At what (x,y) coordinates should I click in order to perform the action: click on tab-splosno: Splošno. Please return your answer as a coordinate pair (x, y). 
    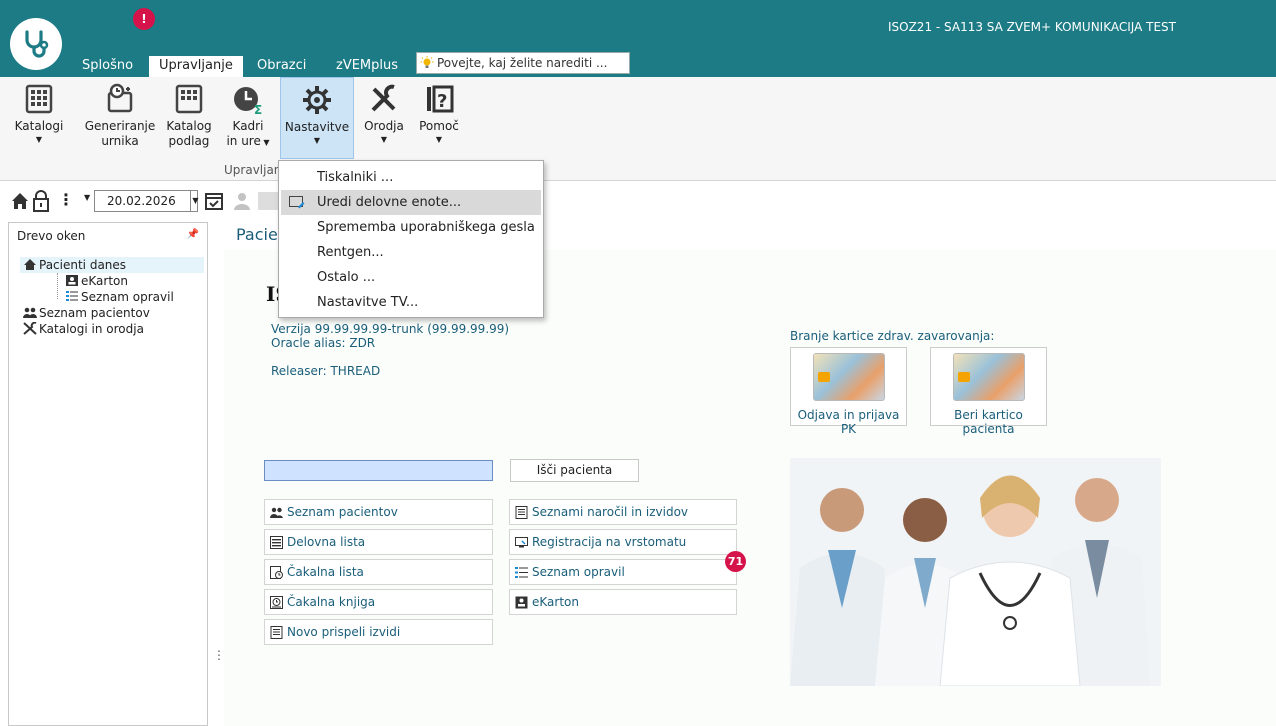
    Looking at the image, I should click on (107, 66).